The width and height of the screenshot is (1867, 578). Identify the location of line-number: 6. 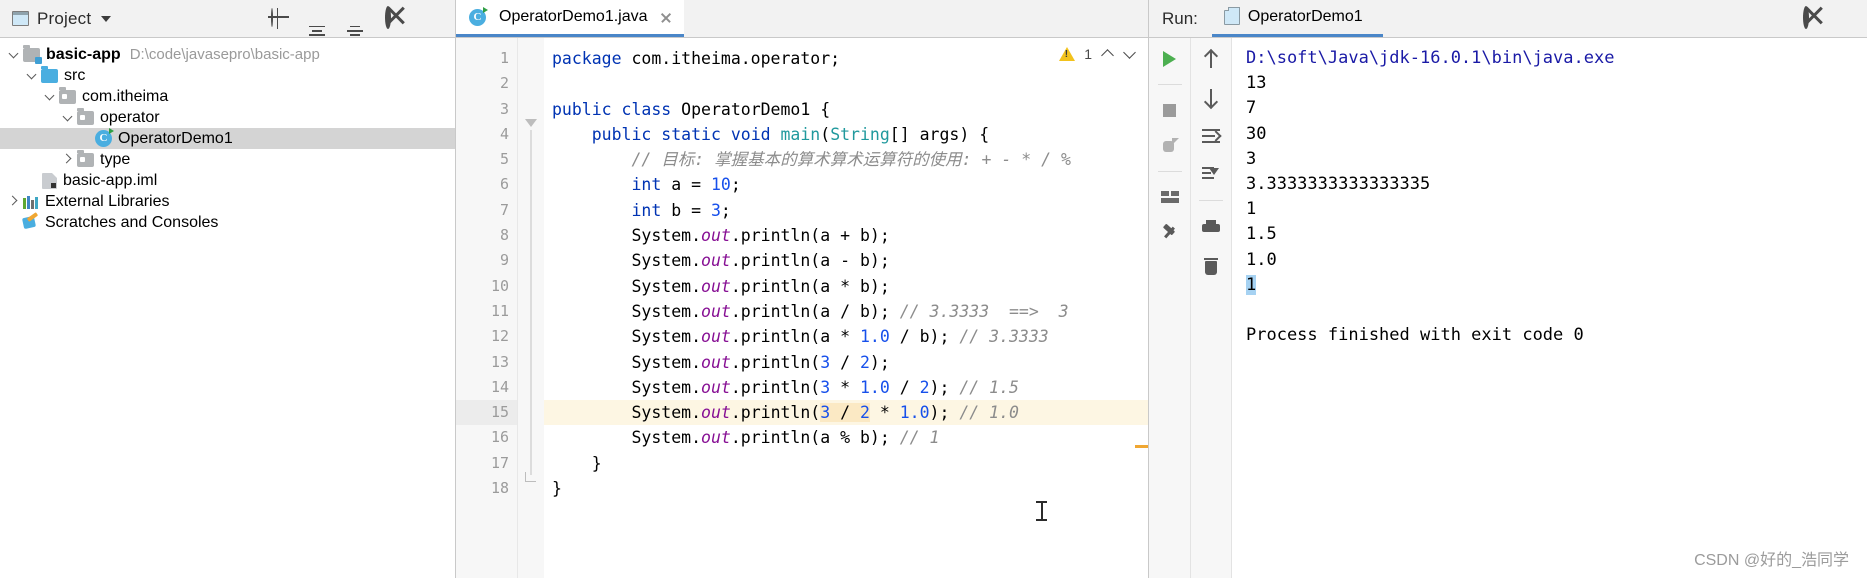
(504, 184).